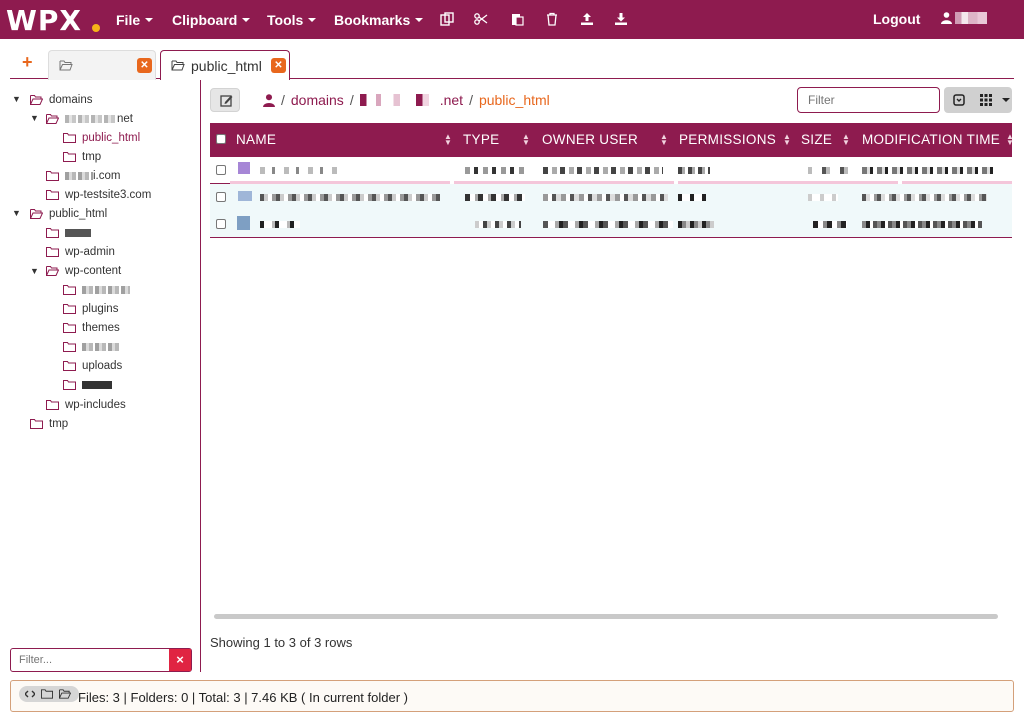 This screenshot has width=1024, height=718. What do you see at coordinates (107, 175) in the screenshot?
I see `tree-label: i.com` at bounding box center [107, 175].